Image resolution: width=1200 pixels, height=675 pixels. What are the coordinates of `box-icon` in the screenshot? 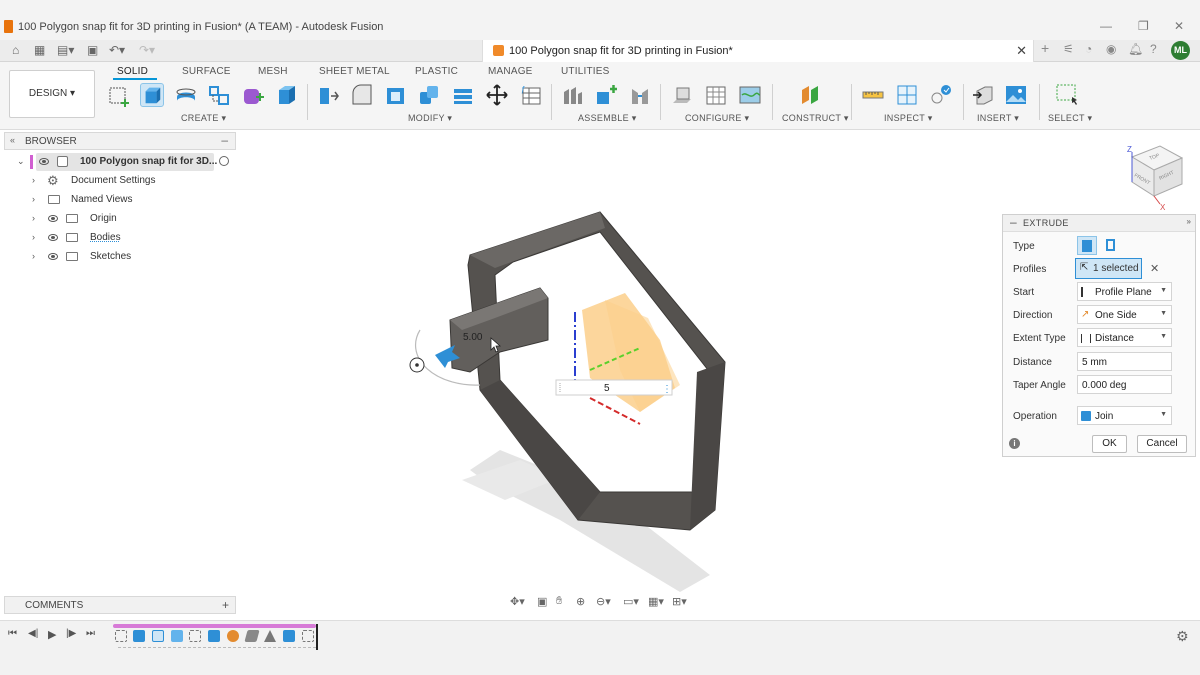 It's located at (287, 95).